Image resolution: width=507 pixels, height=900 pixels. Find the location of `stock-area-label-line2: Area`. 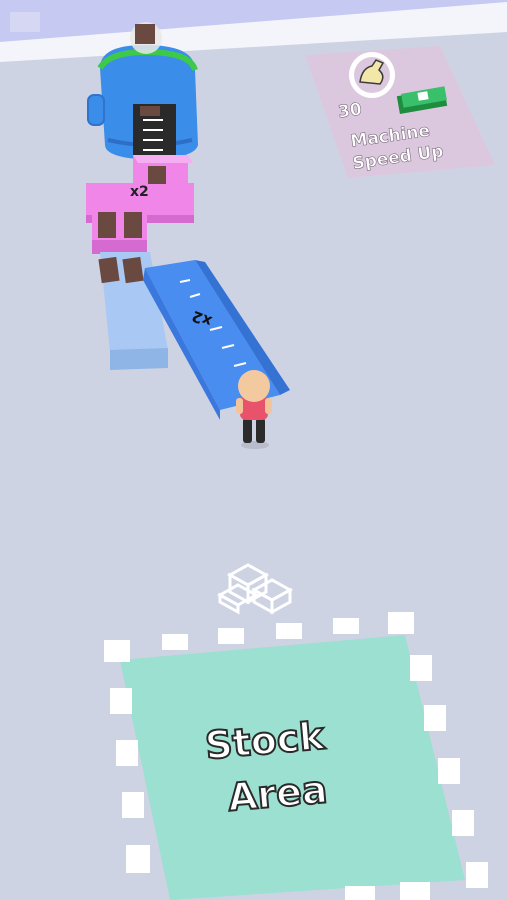

stock-area-label-line2: Area is located at coordinates (277, 793).